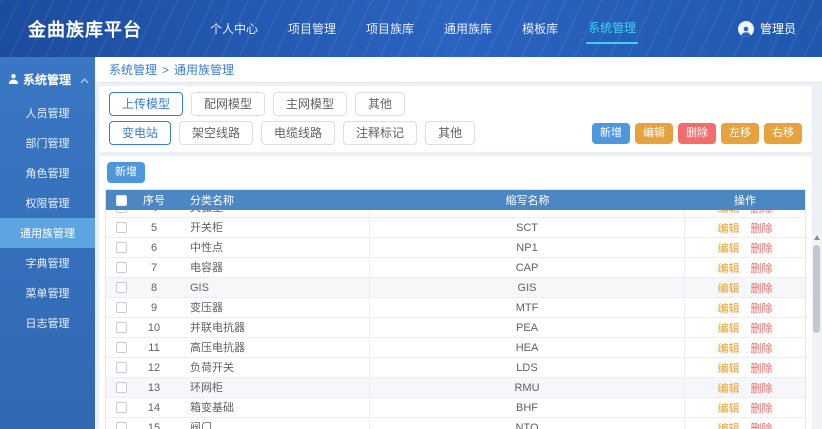  Describe the element at coordinates (271, 267) in the screenshot. I see `row-name: 电容器` at that location.